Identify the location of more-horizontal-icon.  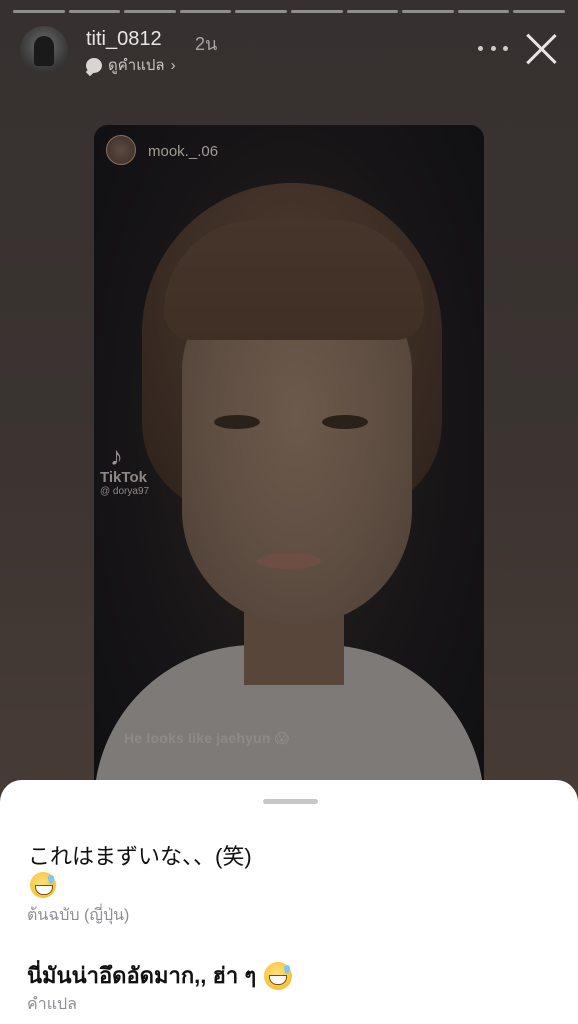
(480, 48).